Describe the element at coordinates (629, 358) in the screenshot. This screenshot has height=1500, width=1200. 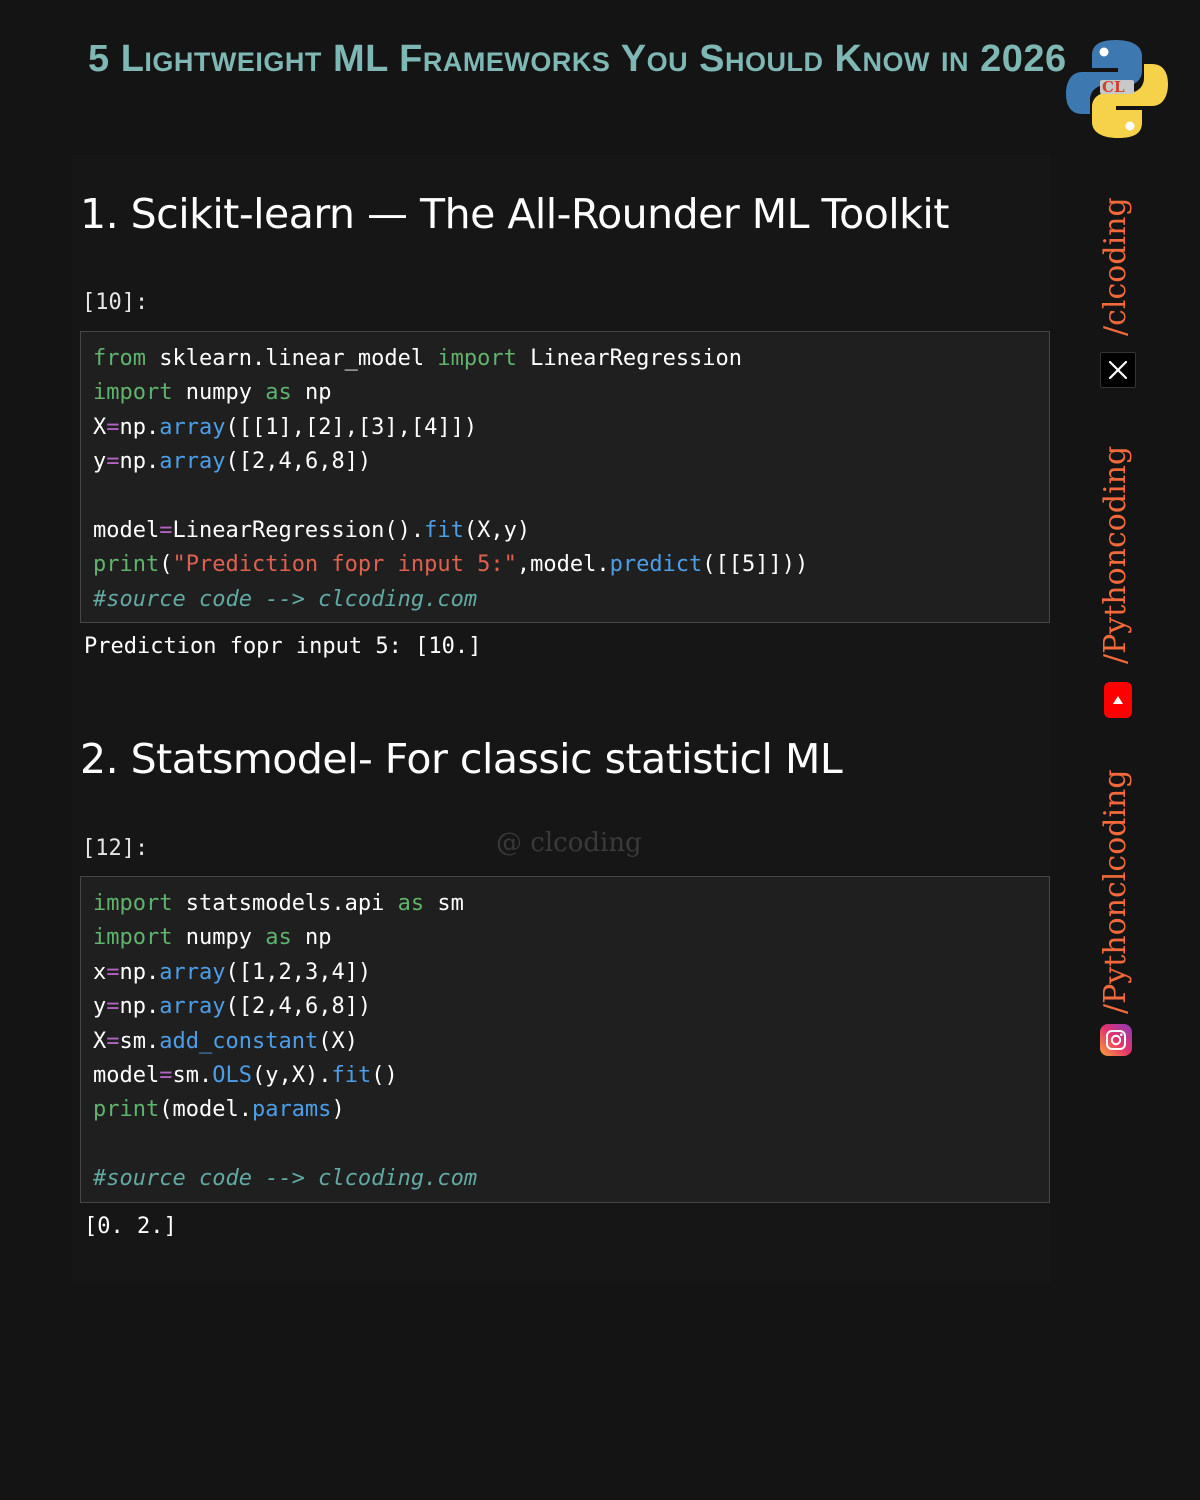
I see `code-token: LinearRegression` at that location.